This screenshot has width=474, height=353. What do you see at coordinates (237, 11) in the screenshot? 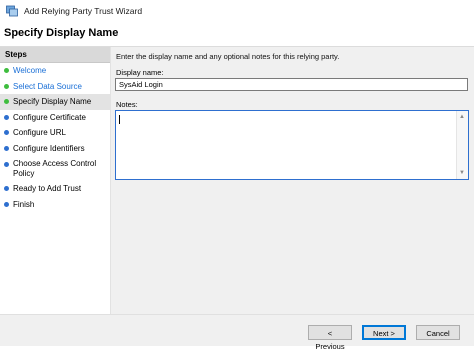
I see `title-bar: Add Relying Party Trust Wizard` at bounding box center [237, 11].